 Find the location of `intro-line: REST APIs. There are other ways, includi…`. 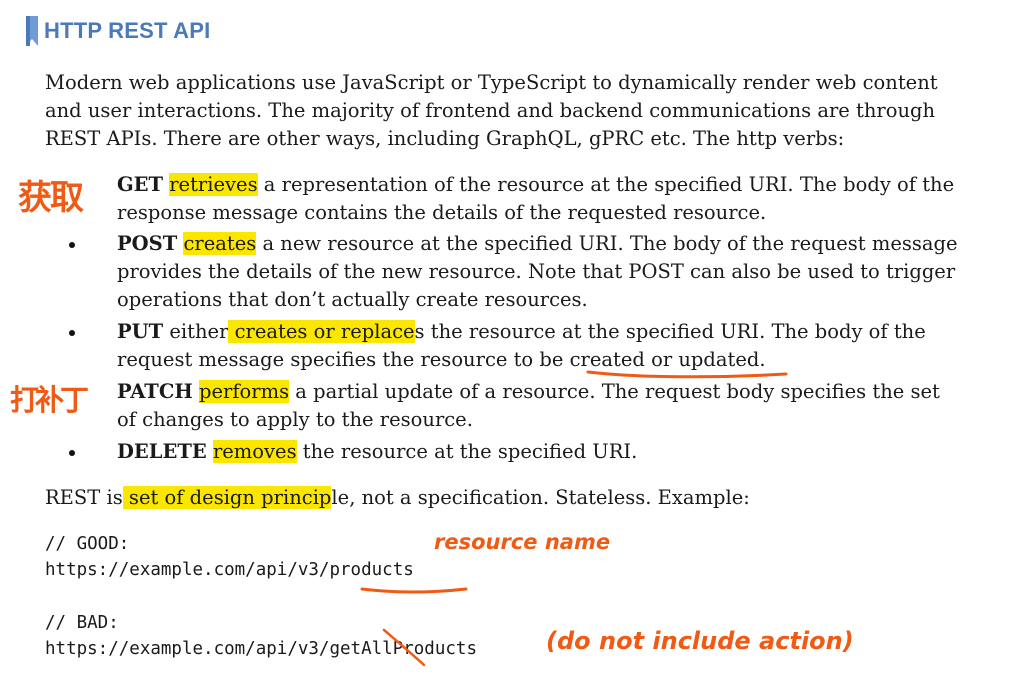

intro-line: REST APIs. There are other ways, includi… is located at coordinates (445, 138).